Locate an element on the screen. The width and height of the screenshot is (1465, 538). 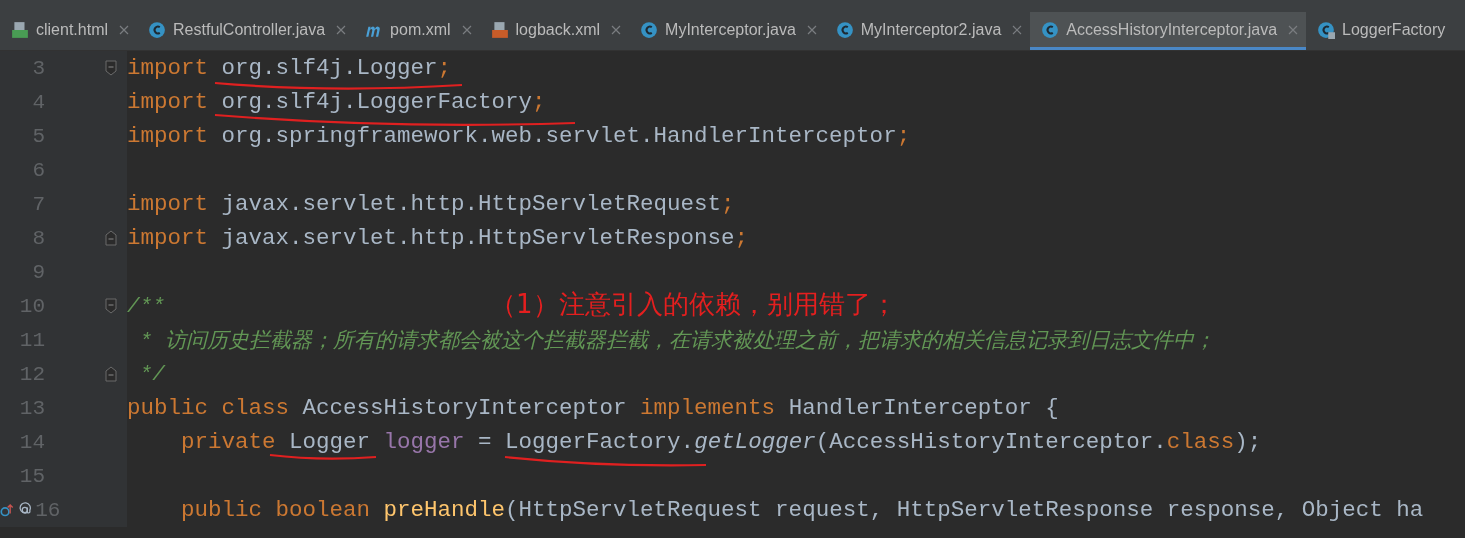
file-tab: pom.xml is located at coordinates (417, 31).